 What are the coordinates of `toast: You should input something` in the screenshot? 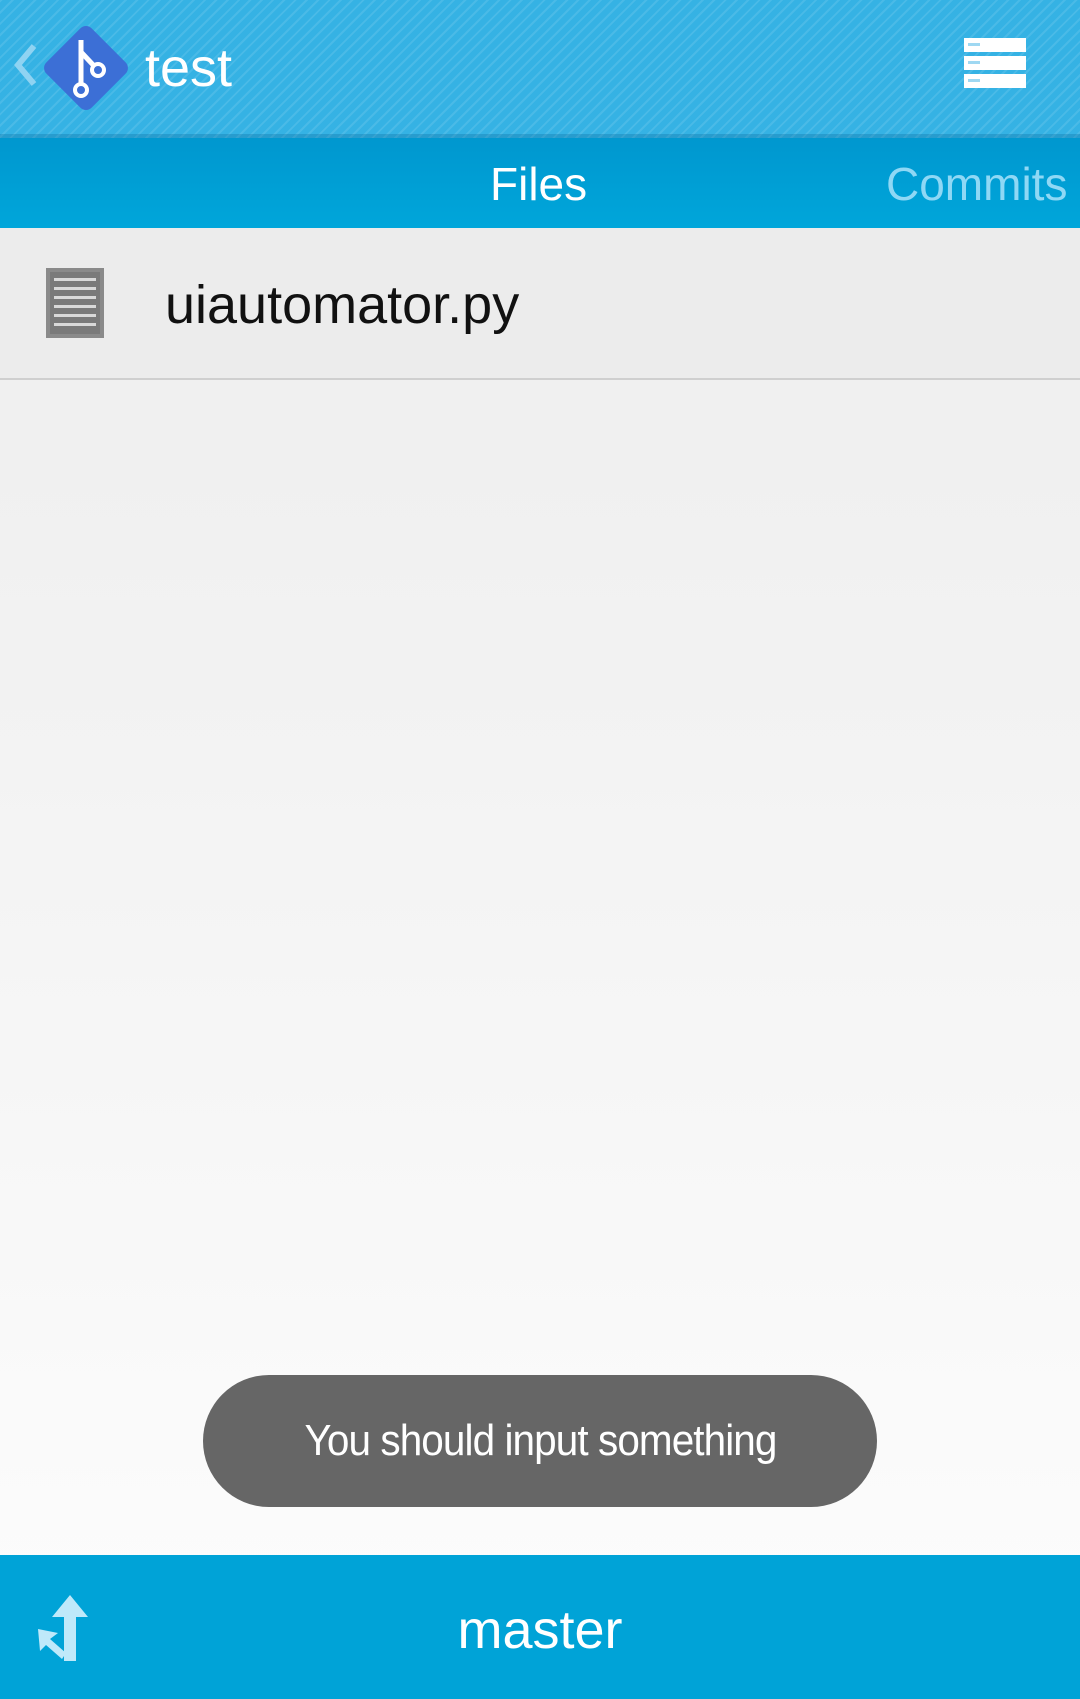 It's located at (540, 1441).